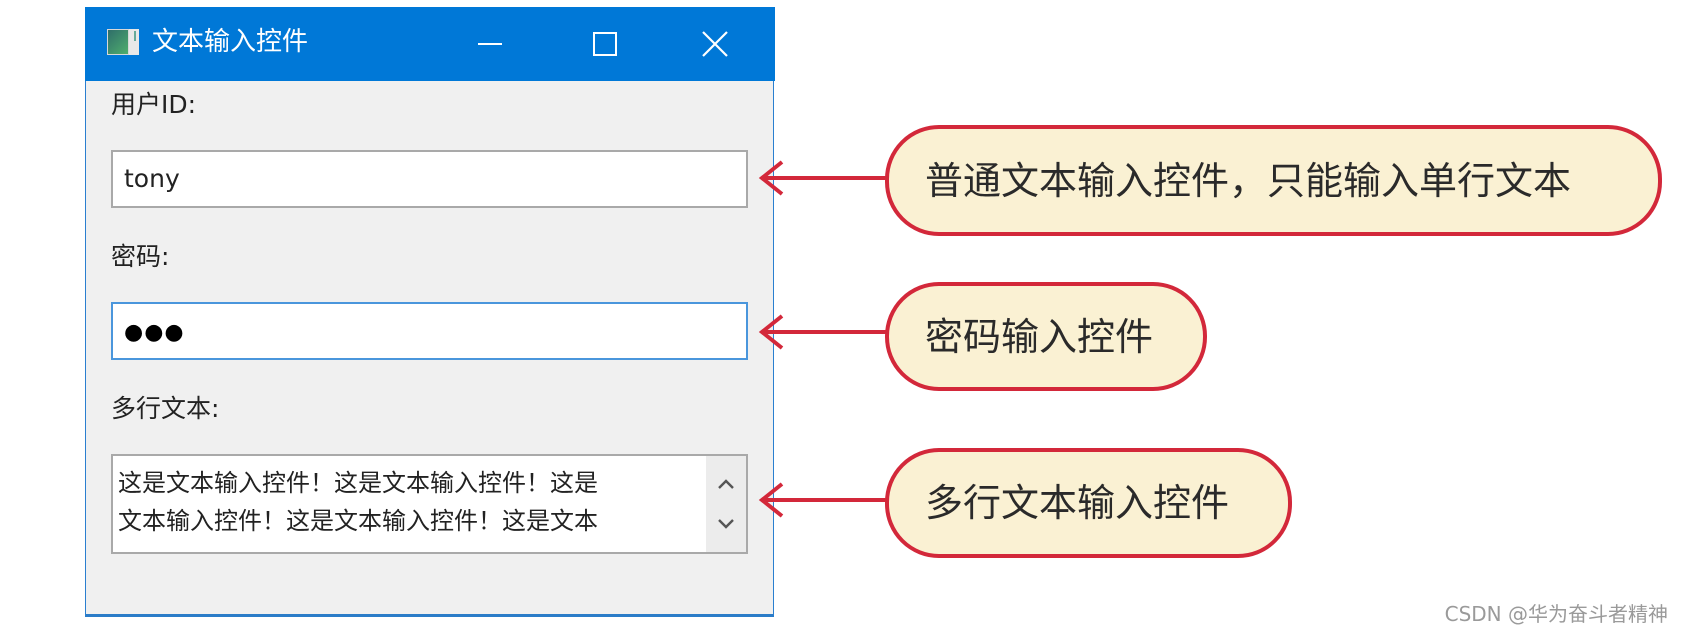 The height and width of the screenshot is (630, 1686). Describe the element at coordinates (154, 332) in the screenshot. I see `password-mask: ●●●` at that location.